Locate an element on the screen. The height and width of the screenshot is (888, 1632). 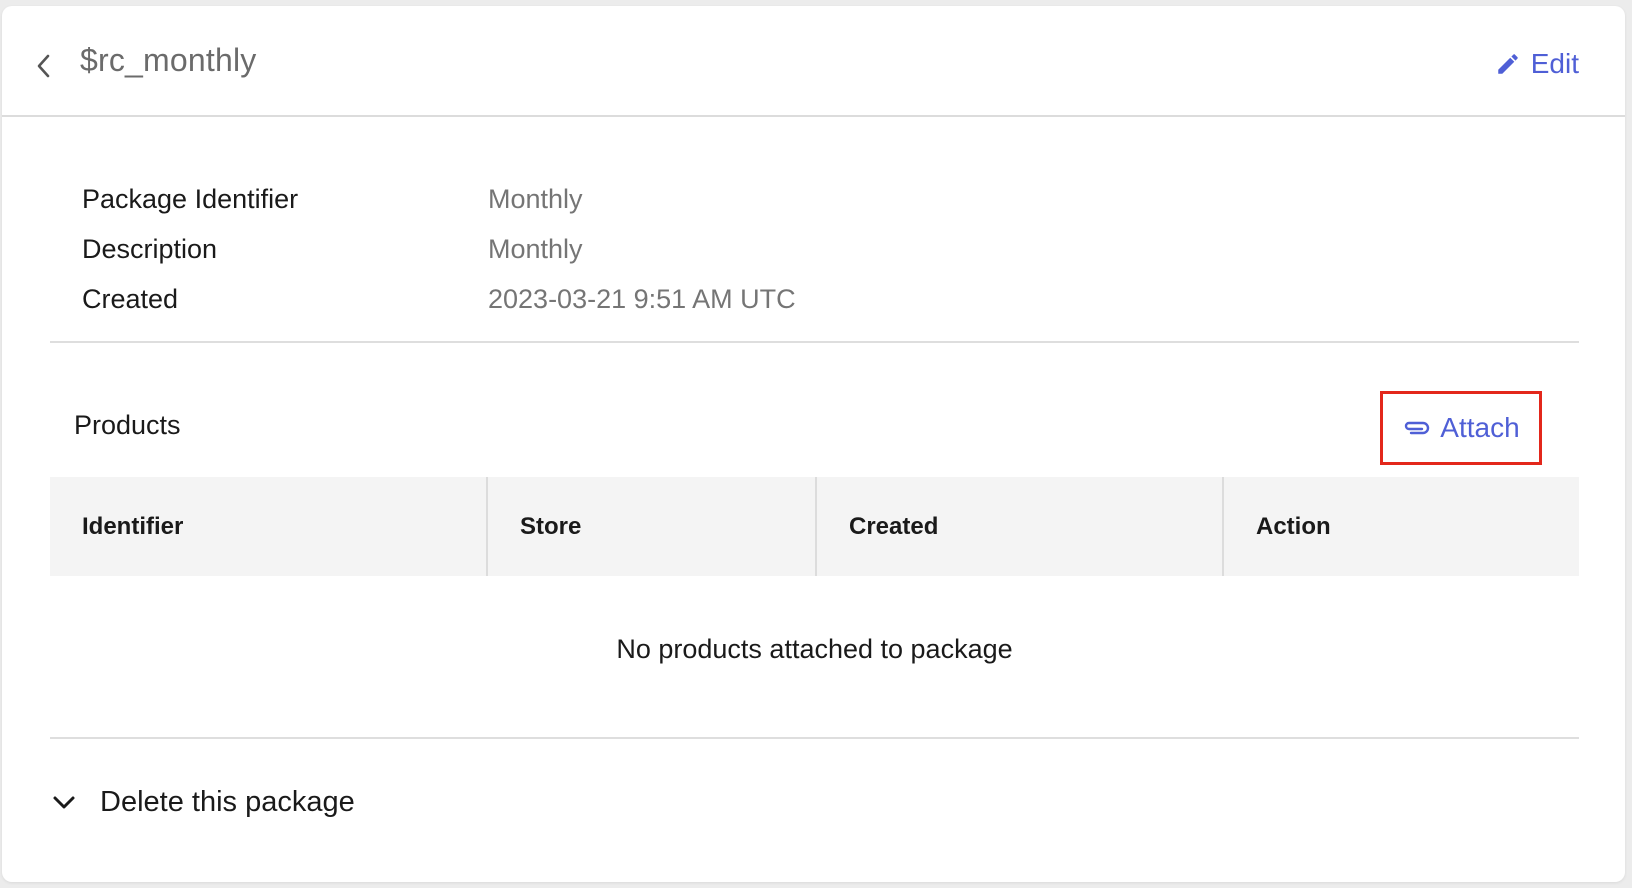
empty-table-message: No products attached to package is located at coordinates (814, 648).